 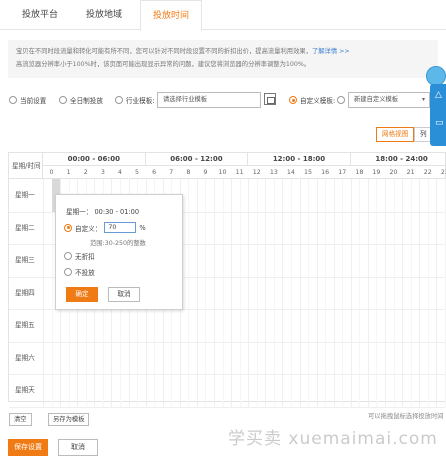 I want to click on confirm-button: 确定, so click(x=82, y=294).